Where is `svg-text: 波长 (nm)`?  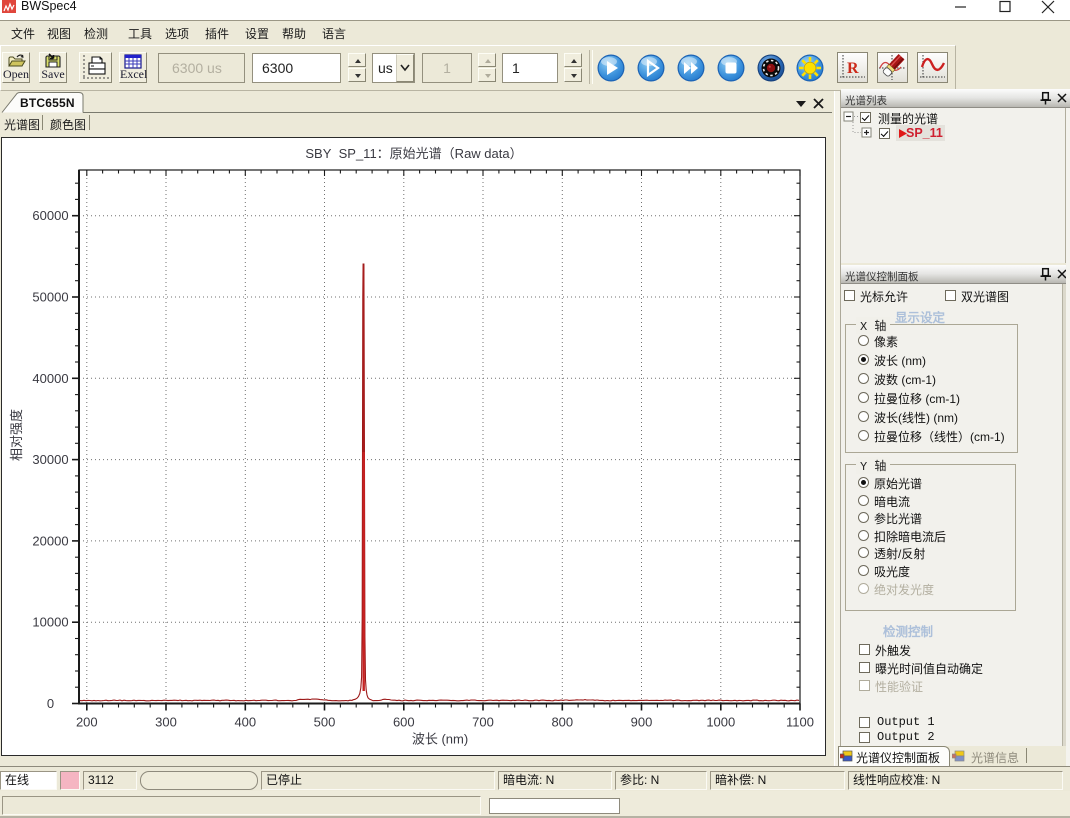
svg-text: 波长 (nm) is located at coordinates (440, 739).